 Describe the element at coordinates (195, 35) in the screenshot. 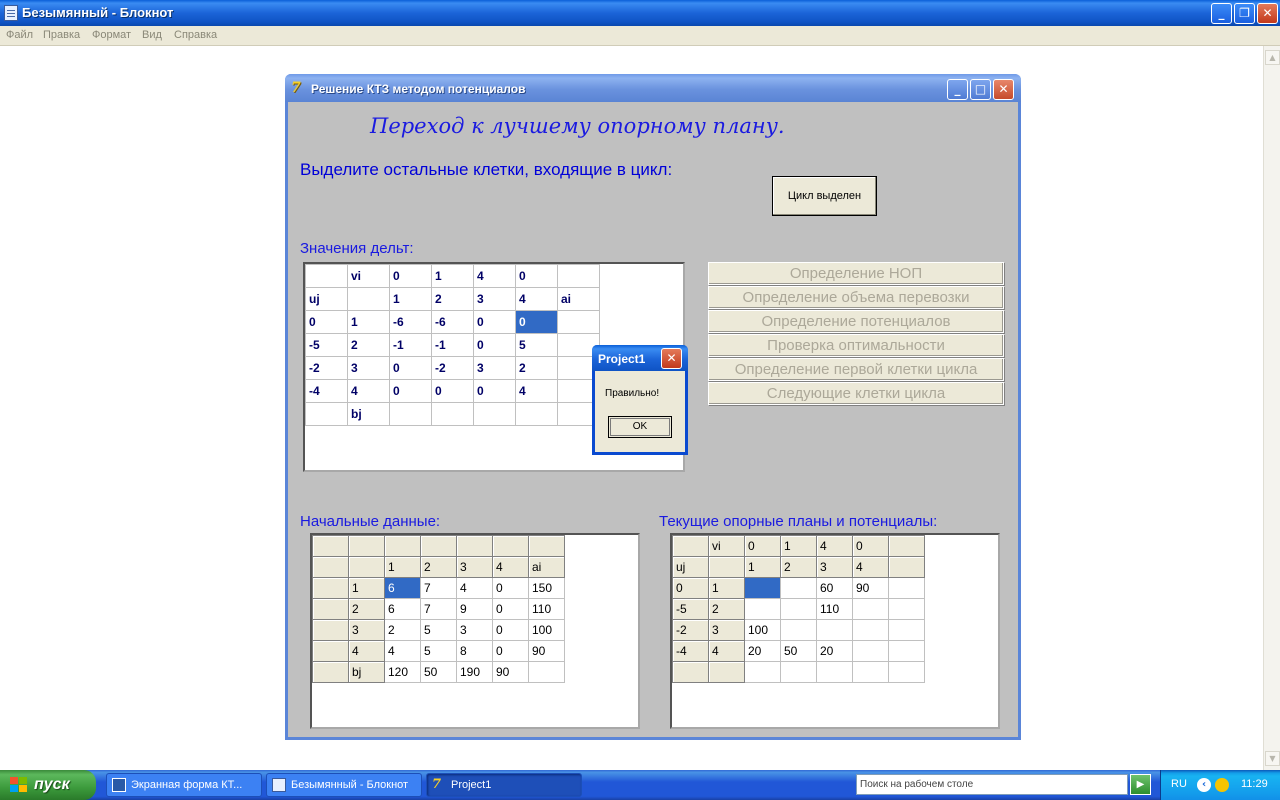

I see `menu-help: Справка` at that location.